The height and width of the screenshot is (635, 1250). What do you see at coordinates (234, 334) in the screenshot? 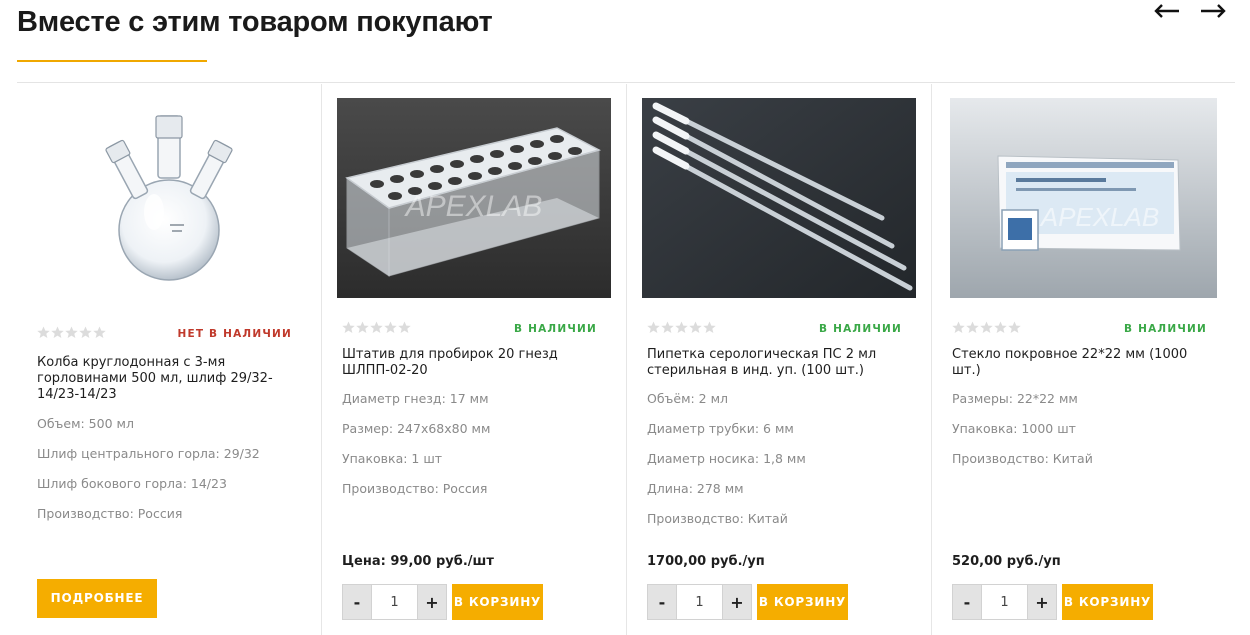
I see `stock-status: НЕТ В НАЛИЧИИ` at bounding box center [234, 334].